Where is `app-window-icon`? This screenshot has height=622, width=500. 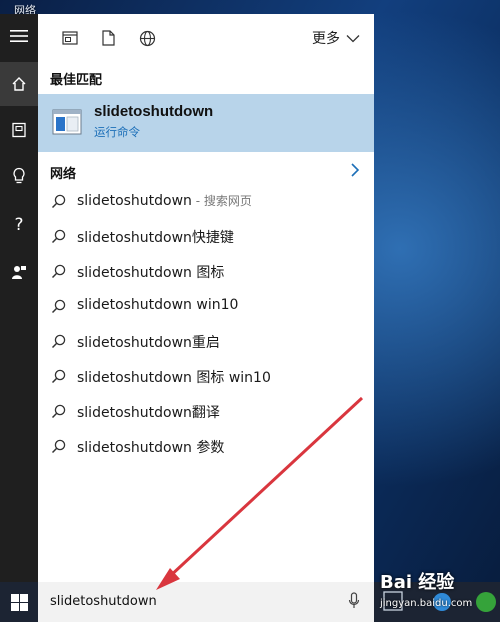 app-window-icon is located at coordinates (70, 38).